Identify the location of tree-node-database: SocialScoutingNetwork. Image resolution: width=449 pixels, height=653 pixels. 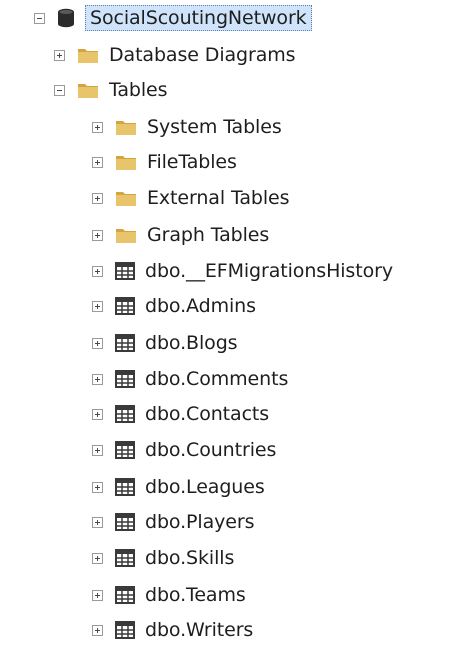
(173, 18).